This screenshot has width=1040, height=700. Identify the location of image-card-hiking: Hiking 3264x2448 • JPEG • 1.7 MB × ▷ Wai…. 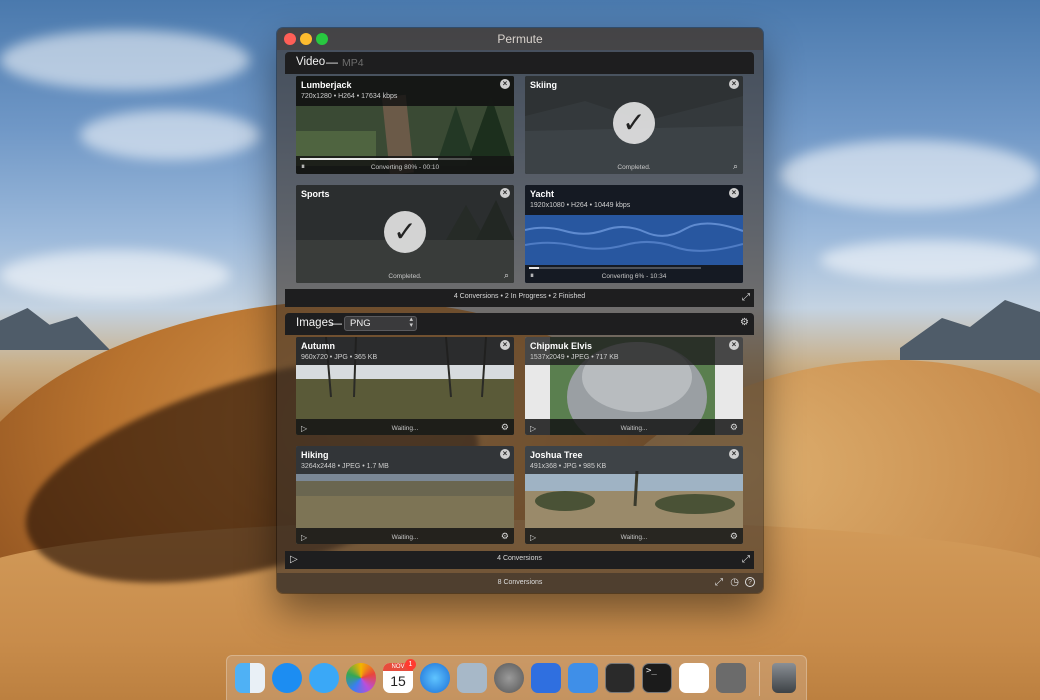
(405, 495).